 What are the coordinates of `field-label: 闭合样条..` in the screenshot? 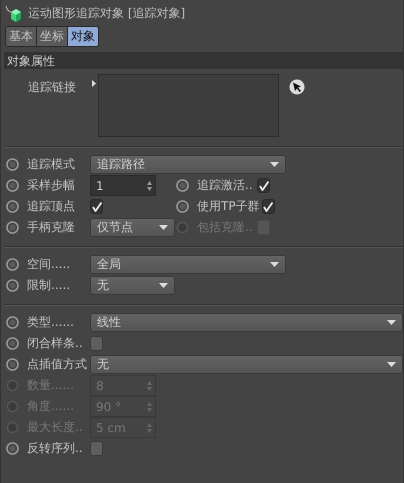 It's located at (55, 343).